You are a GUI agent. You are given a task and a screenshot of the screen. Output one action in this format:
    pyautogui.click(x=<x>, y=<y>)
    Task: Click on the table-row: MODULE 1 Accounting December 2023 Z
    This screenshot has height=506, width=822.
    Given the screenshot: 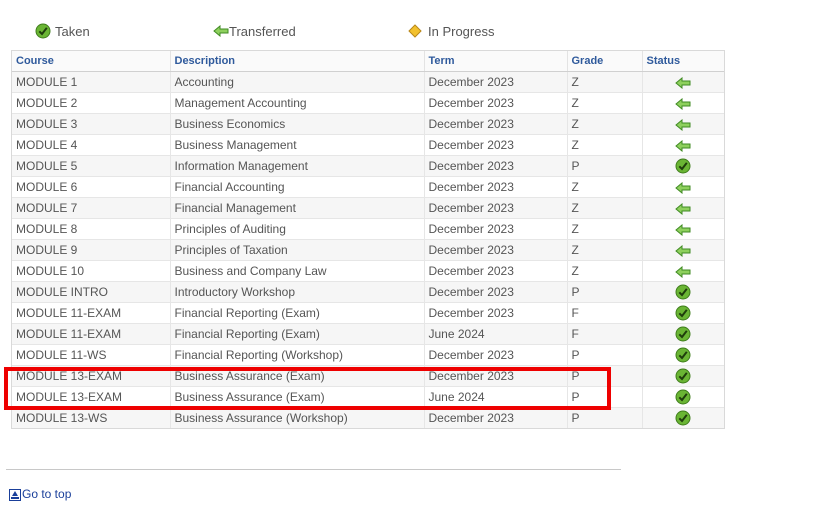 What is the action you would take?
    pyautogui.click(x=368, y=82)
    